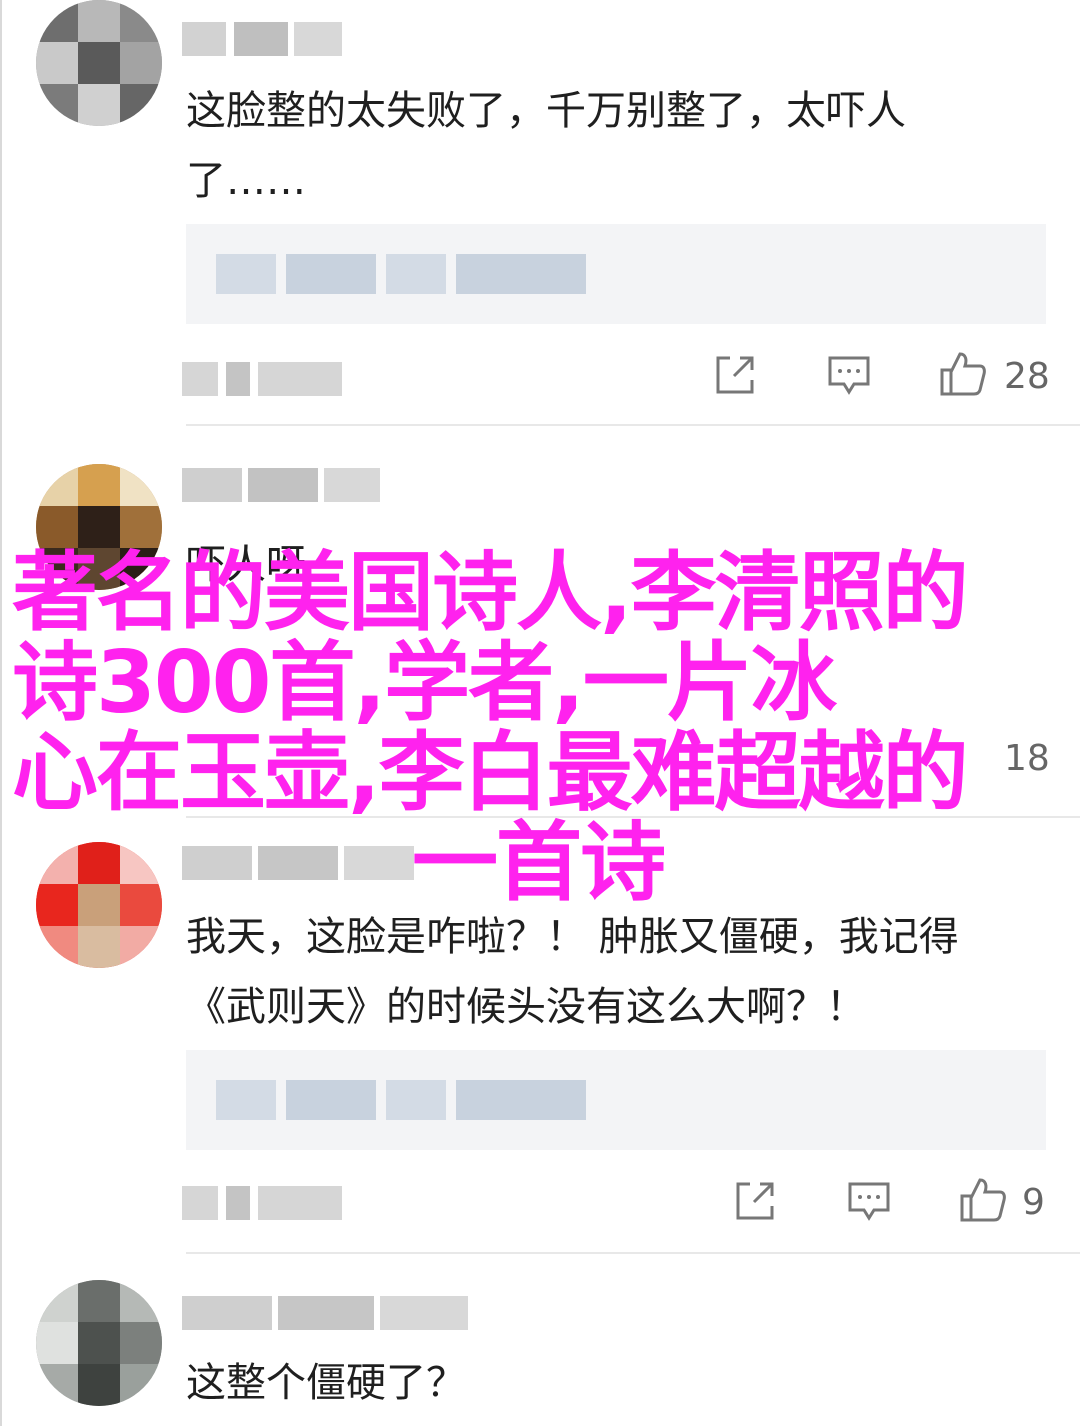 The image size is (1080, 1426). What do you see at coordinates (1033, 1202) in the screenshot?
I see `like-count: 9` at bounding box center [1033, 1202].